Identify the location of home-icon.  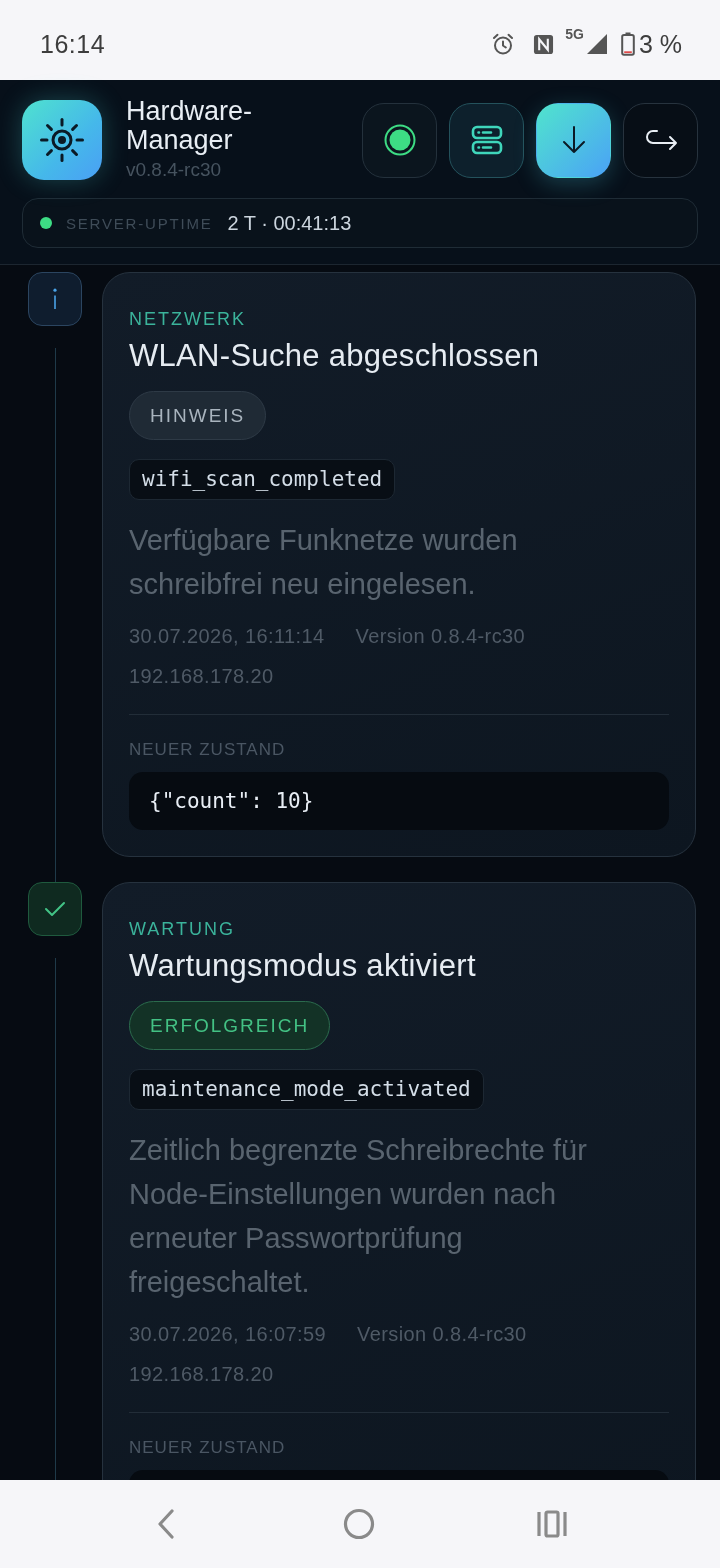
(359, 1524).